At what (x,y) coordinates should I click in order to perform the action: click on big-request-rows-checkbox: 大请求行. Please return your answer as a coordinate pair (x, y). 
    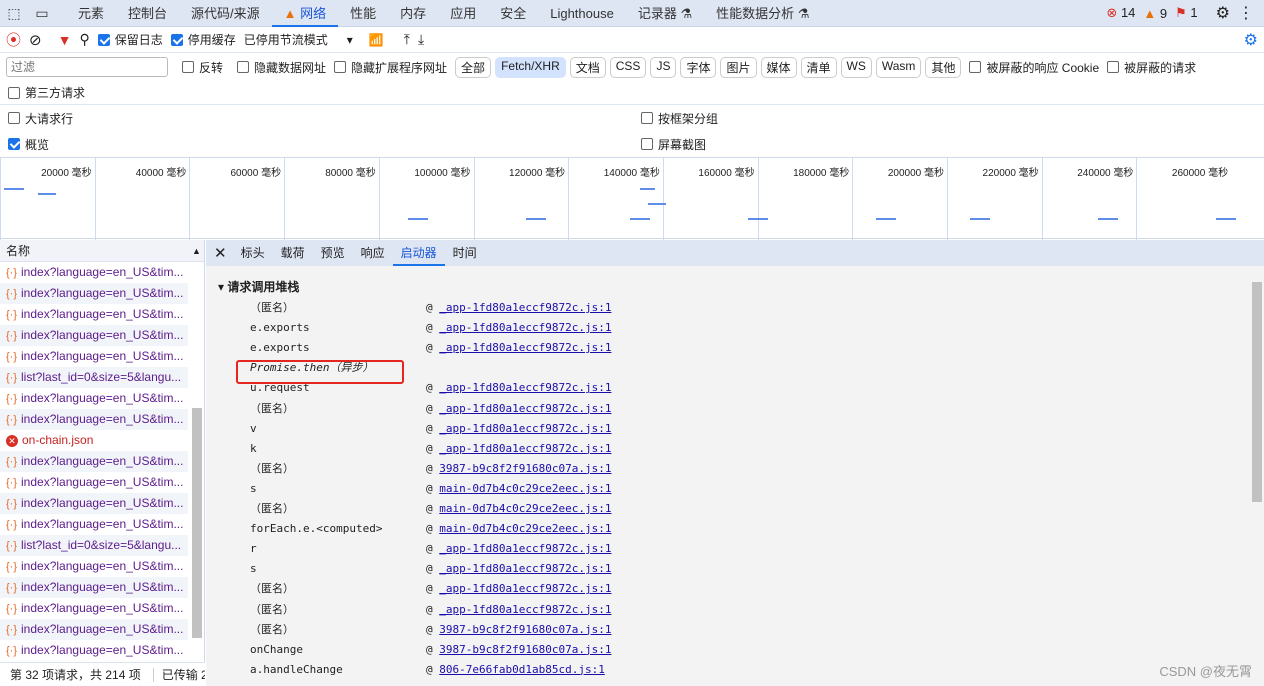
    Looking at the image, I should click on (40, 118).